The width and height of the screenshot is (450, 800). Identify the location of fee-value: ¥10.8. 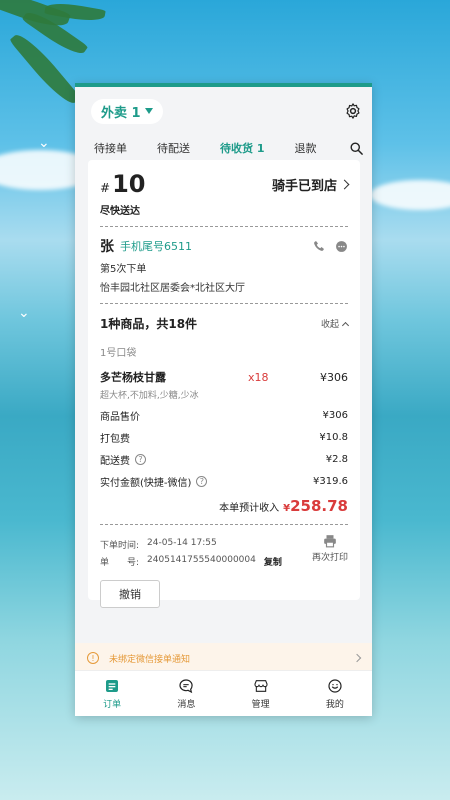
(333, 437).